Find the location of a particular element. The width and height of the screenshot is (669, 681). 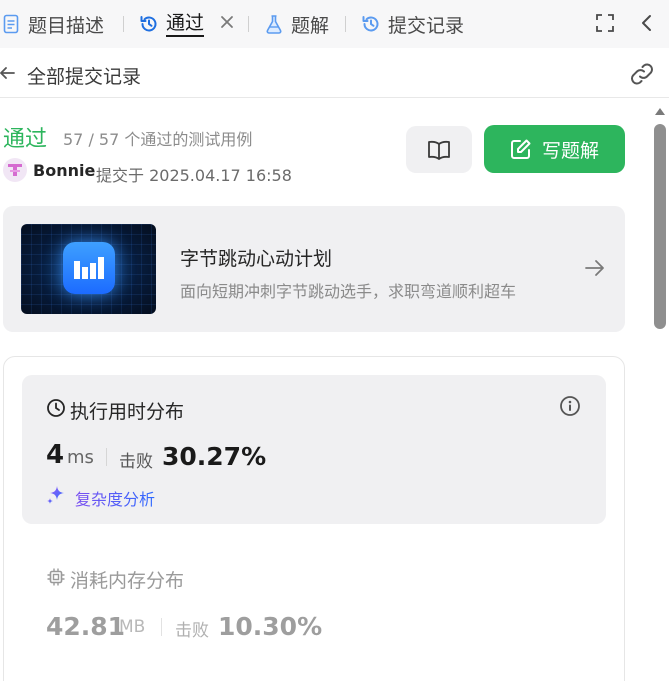

fullscreen-icon is located at coordinates (605, 23).